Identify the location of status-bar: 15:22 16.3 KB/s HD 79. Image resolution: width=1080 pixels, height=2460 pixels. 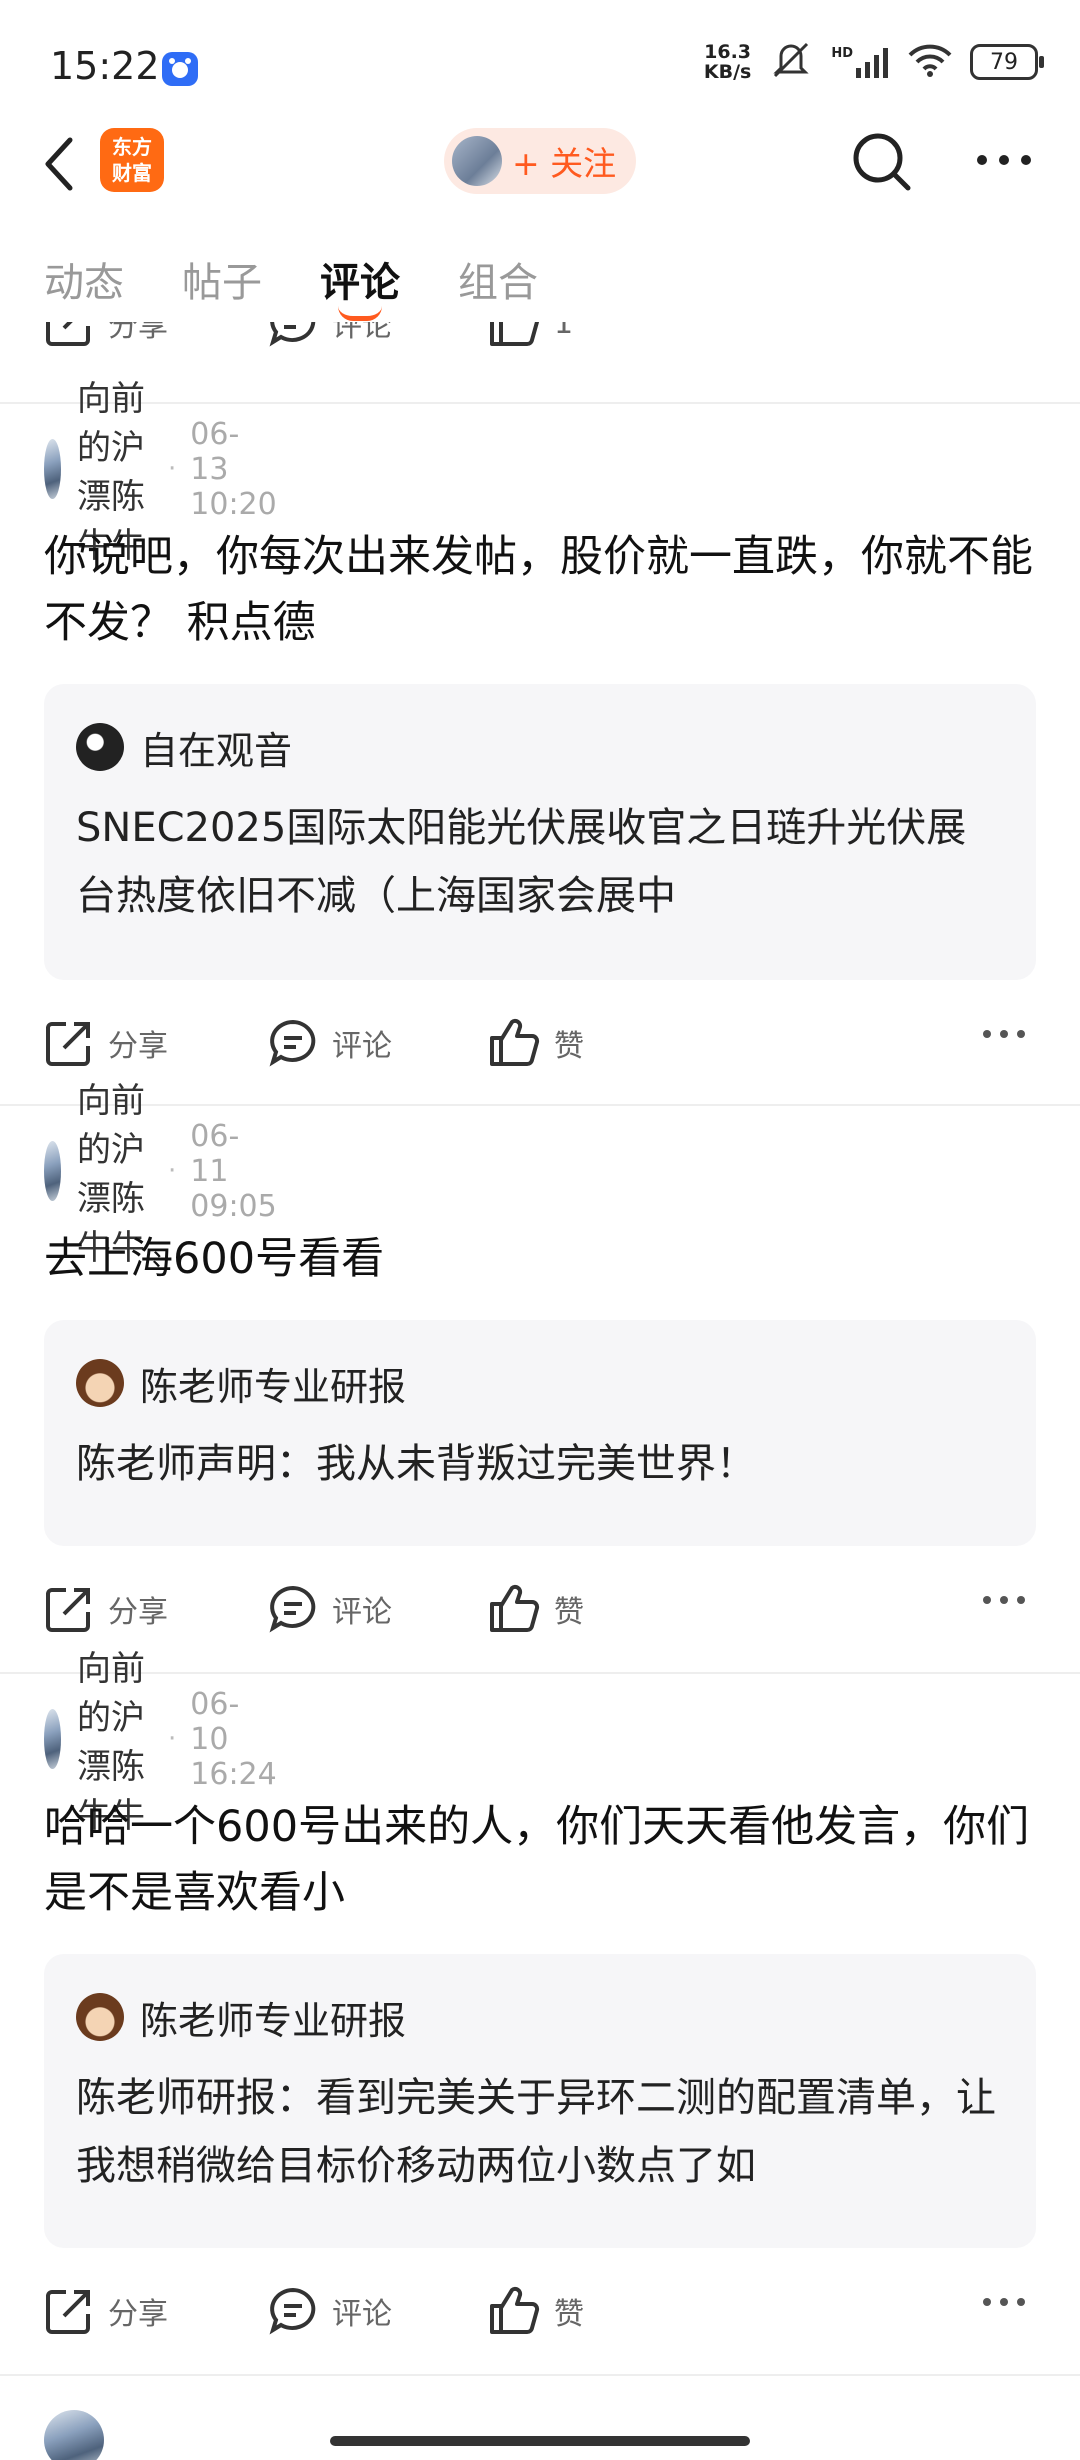
(540, 65).